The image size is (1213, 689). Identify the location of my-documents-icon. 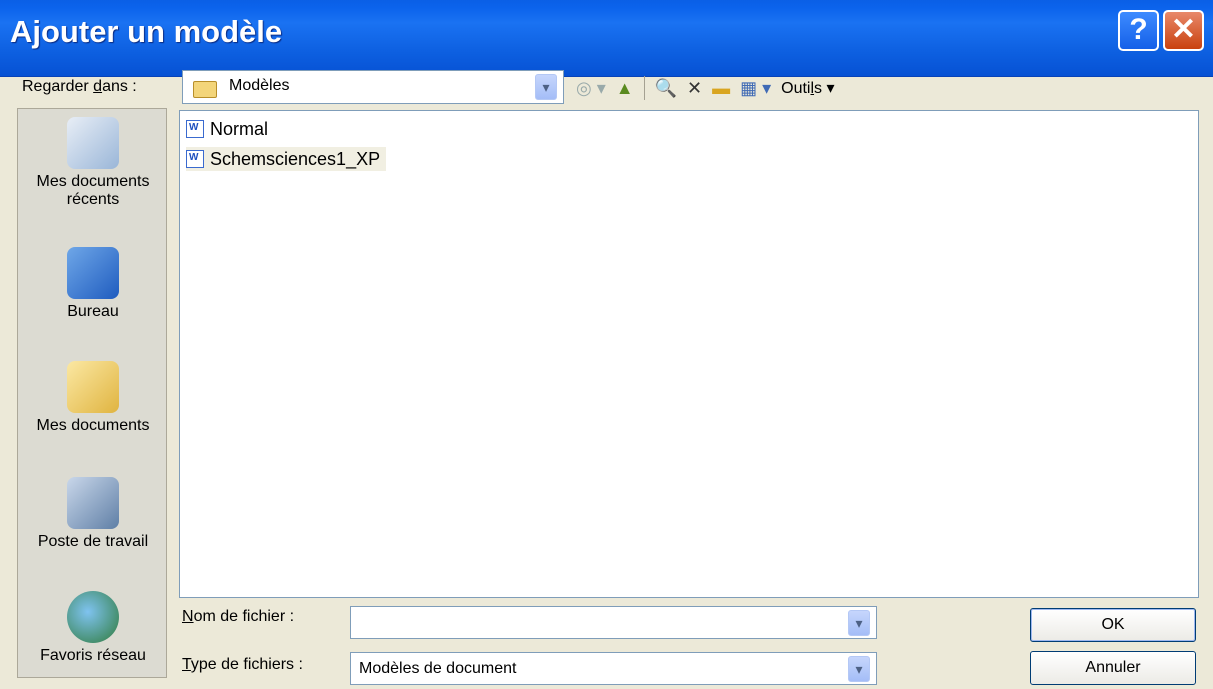
(93, 387).